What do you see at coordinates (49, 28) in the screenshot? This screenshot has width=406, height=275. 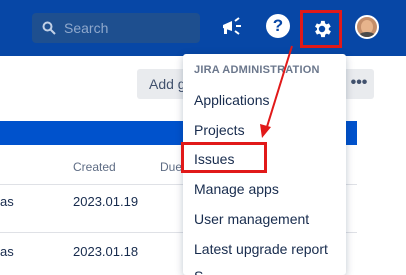 I see `search-icon` at bounding box center [49, 28].